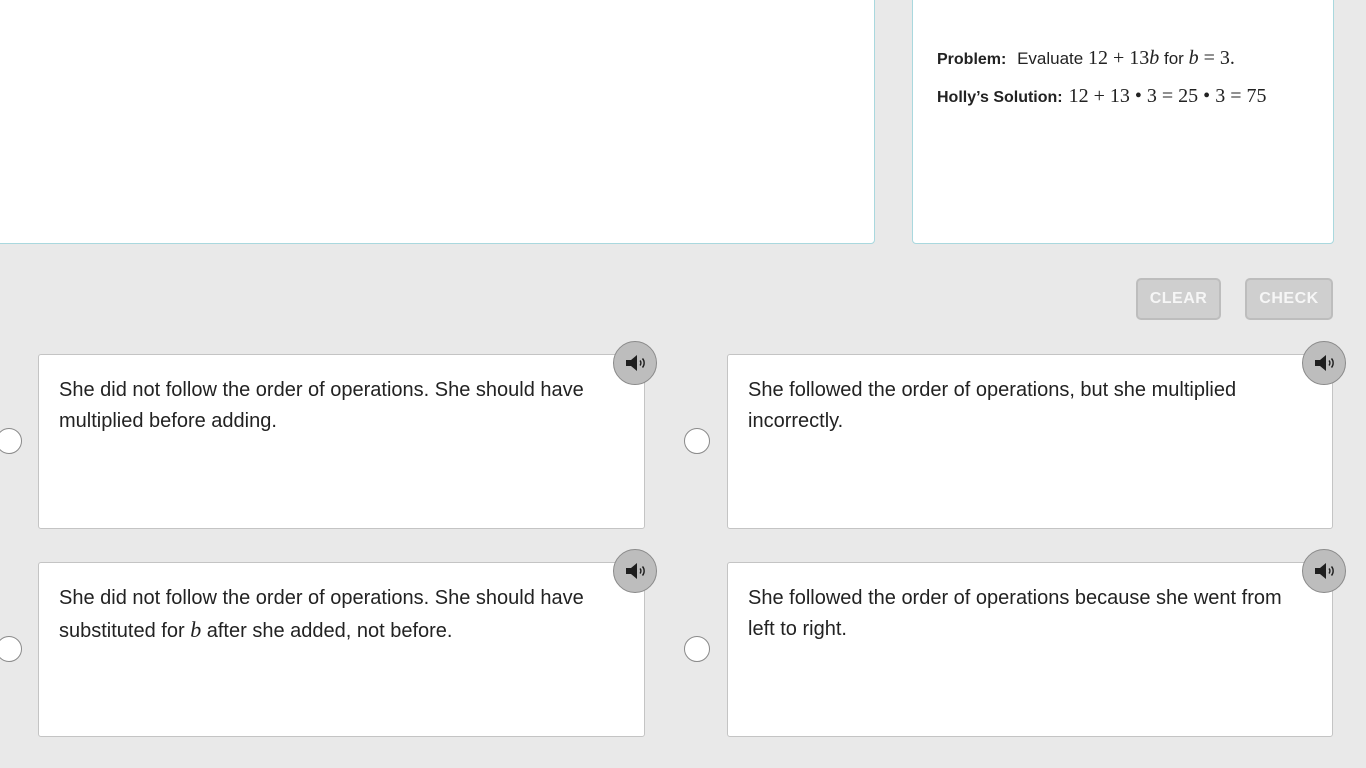  I want to click on choice-2-audio-button, so click(1324, 363).